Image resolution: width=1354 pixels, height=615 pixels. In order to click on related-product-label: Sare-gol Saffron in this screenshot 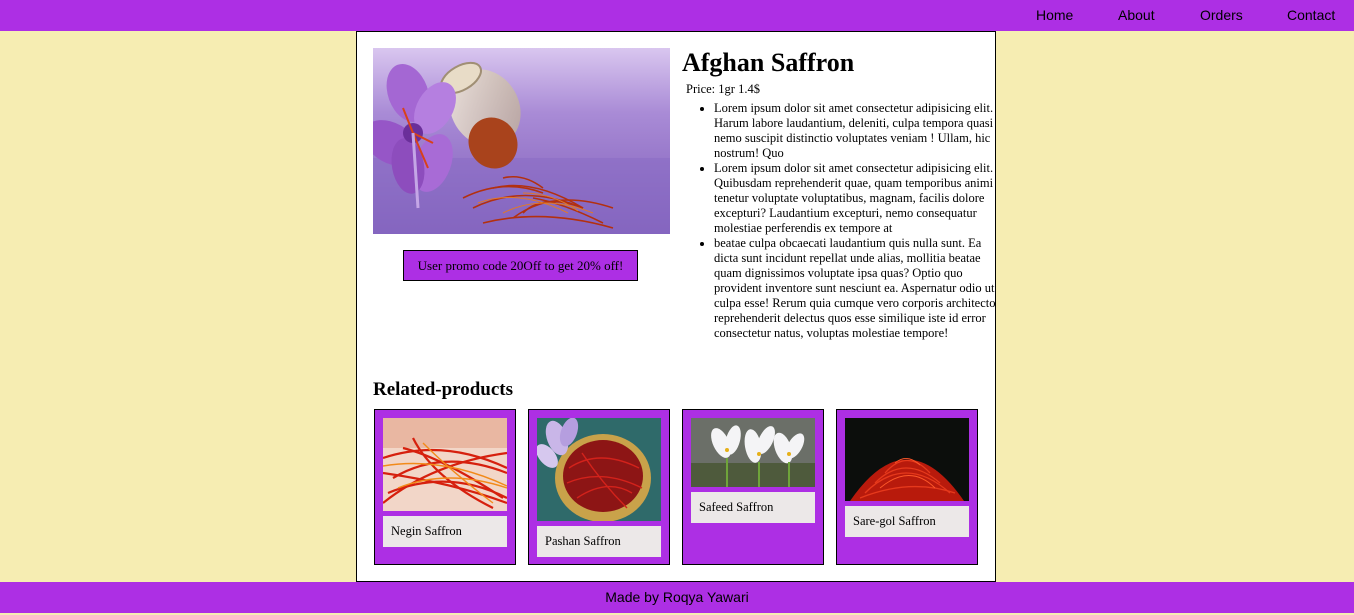, I will do `click(907, 521)`.